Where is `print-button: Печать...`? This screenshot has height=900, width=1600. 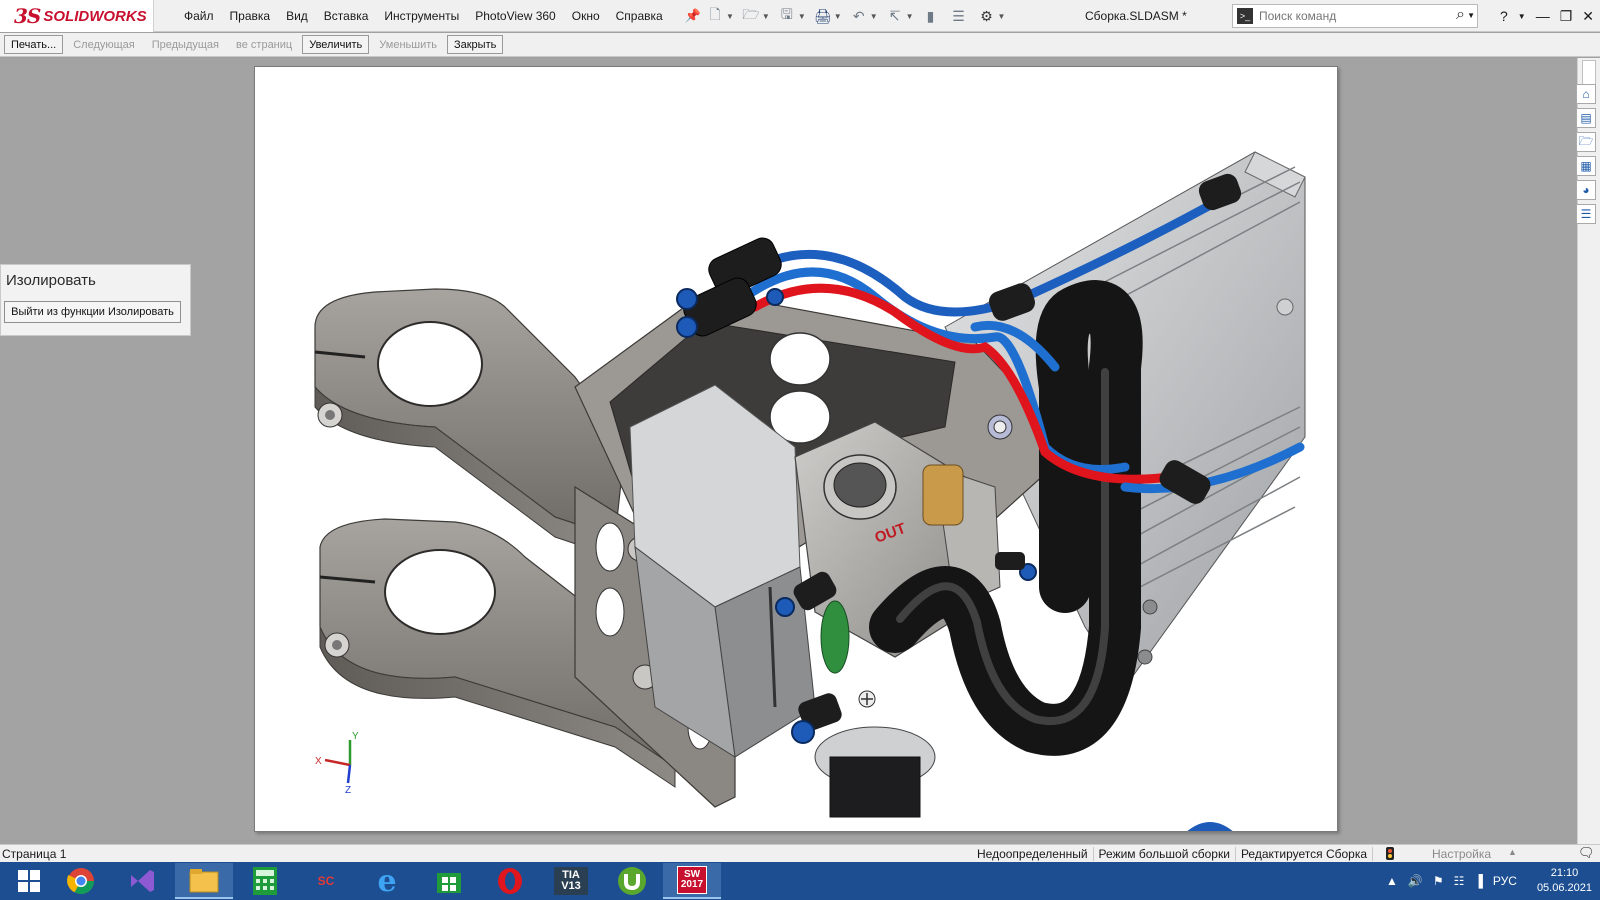 print-button: Печать... is located at coordinates (34, 44).